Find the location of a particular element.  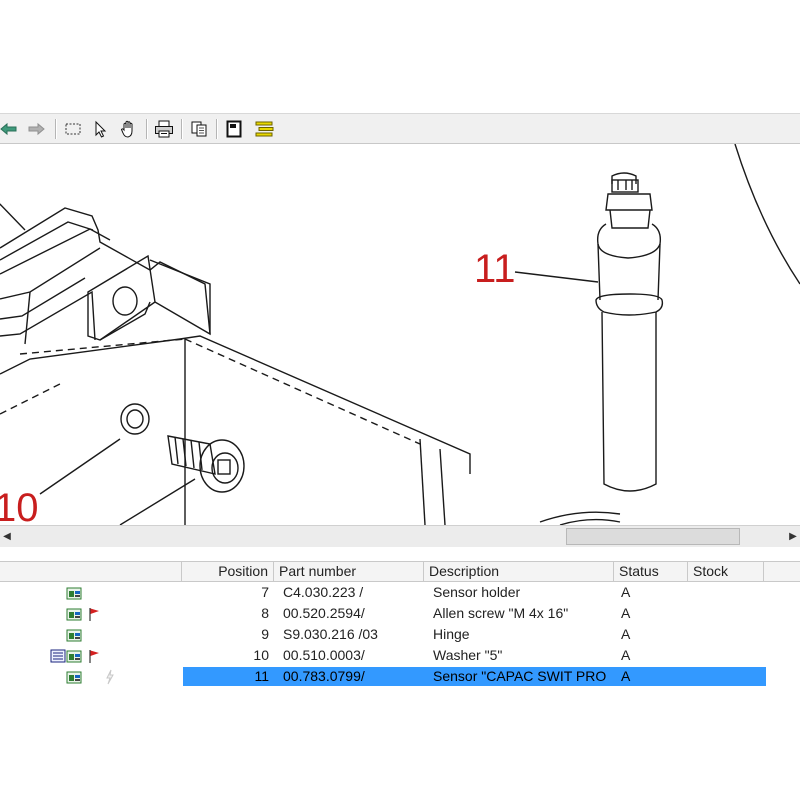

cell-part-number: S9.030.216 /03 is located at coordinates (330, 634).